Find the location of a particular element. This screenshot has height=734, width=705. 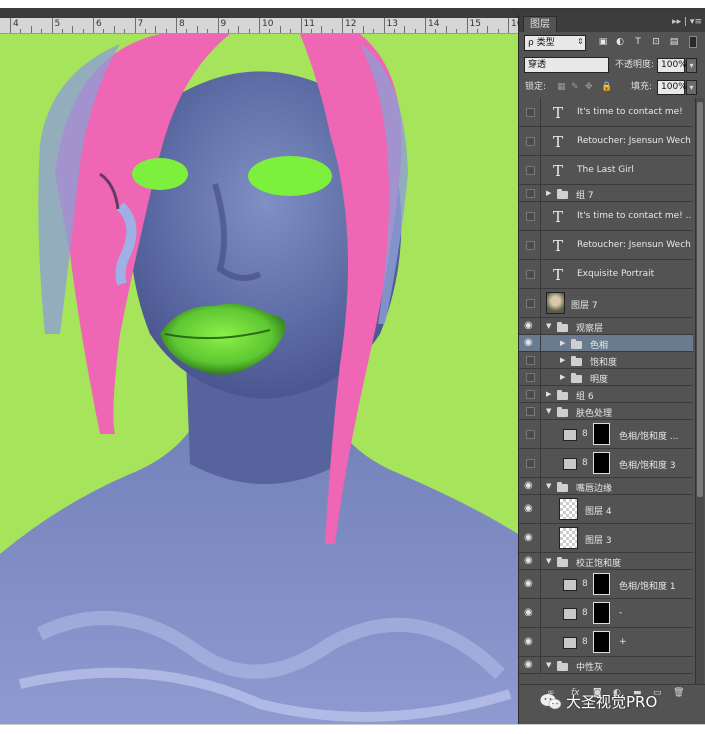

trash-icon: 🗑 is located at coordinates (678, 693).